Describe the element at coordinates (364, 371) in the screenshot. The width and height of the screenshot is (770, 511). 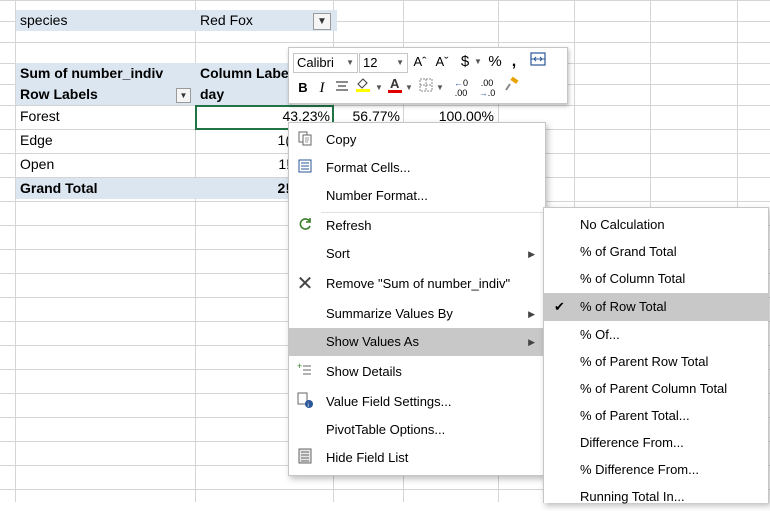
I see `menu-item-label: Show Details` at that location.